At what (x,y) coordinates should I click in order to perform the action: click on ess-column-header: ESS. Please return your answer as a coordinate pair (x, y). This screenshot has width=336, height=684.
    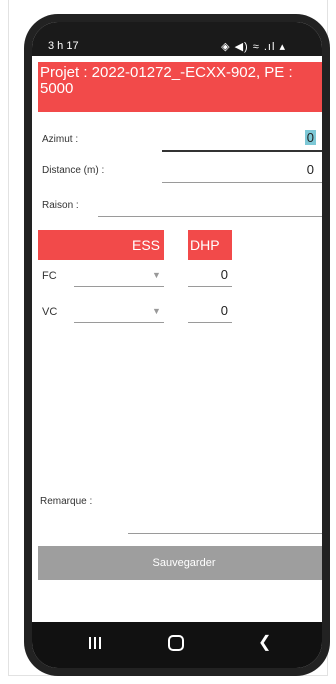
    Looking at the image, I should click on (101, 245).